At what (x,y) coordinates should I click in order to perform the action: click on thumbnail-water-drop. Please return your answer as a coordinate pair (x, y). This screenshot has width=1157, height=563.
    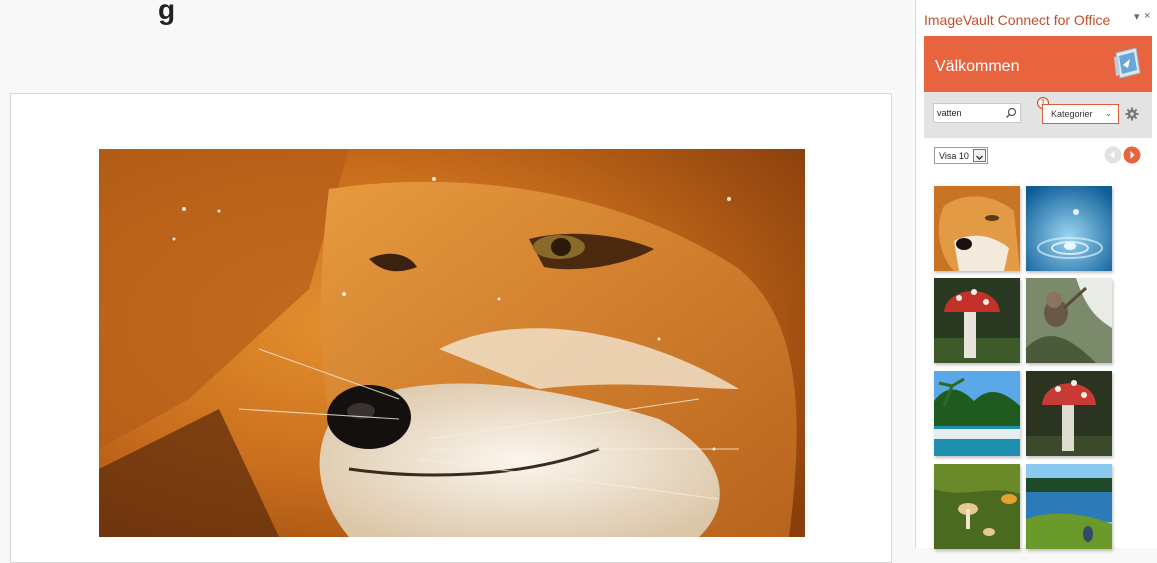
    Looking at the image, I should click on (1069, 228).